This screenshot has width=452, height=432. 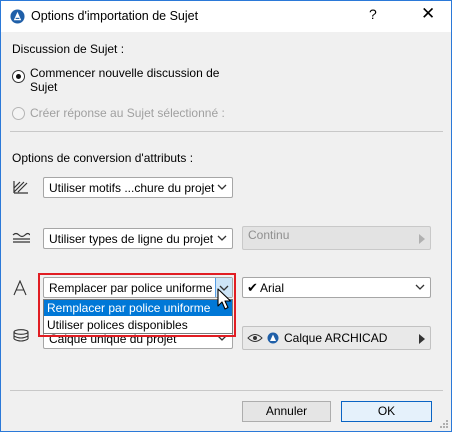 I want to click on reply-topic-label: Créer réponse au Sujet sélectionné :, so click(x=127, y=113).